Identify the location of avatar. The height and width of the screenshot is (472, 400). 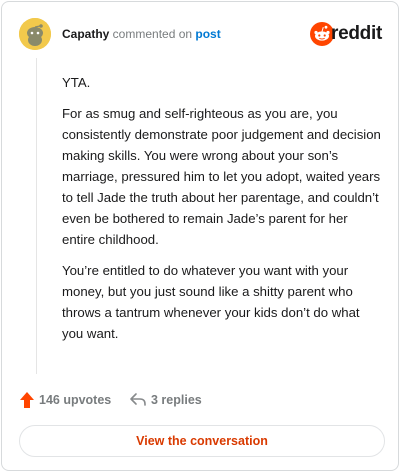
(35, 34).